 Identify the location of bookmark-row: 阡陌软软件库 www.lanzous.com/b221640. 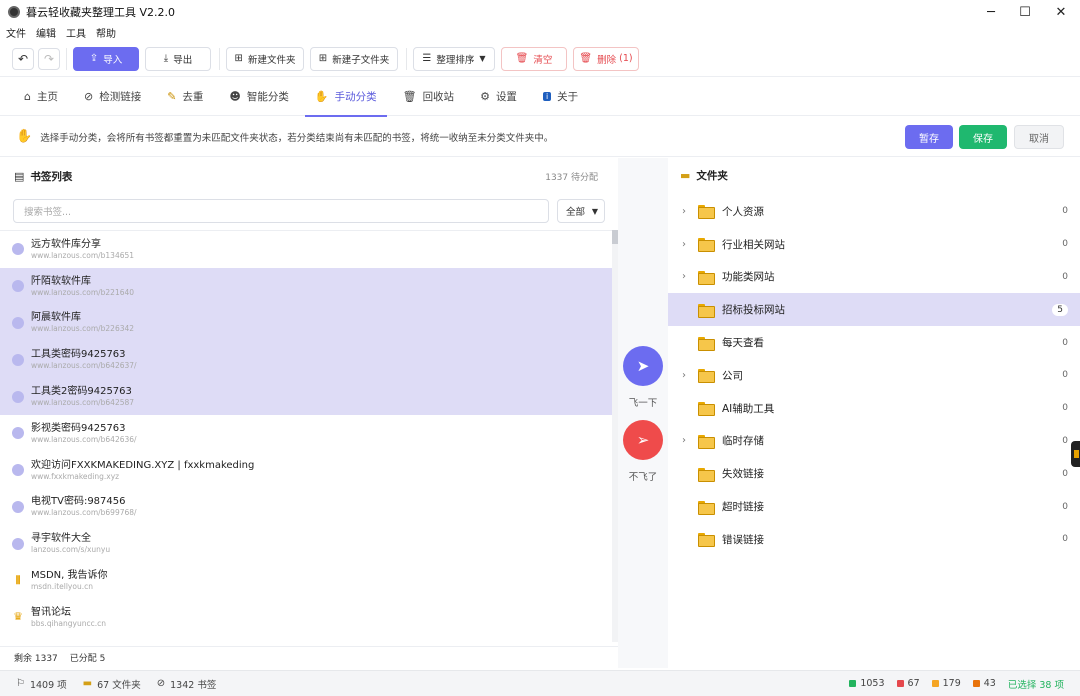
(306, 286).